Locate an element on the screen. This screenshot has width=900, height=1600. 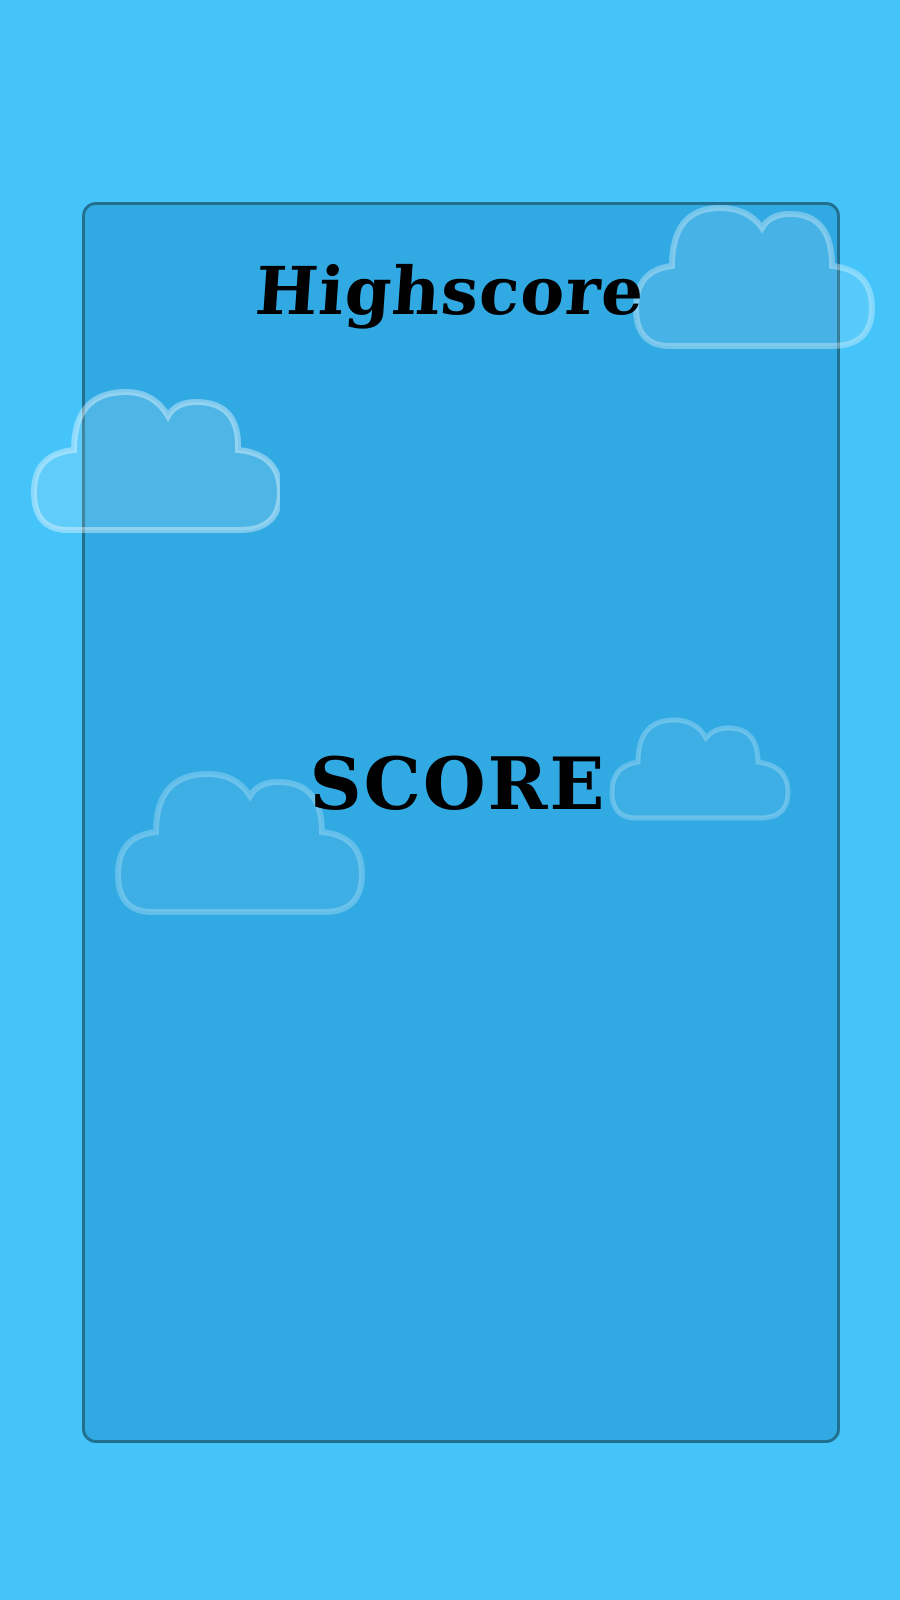
highscore-title: Highscore is located at coordinates (450, 291).